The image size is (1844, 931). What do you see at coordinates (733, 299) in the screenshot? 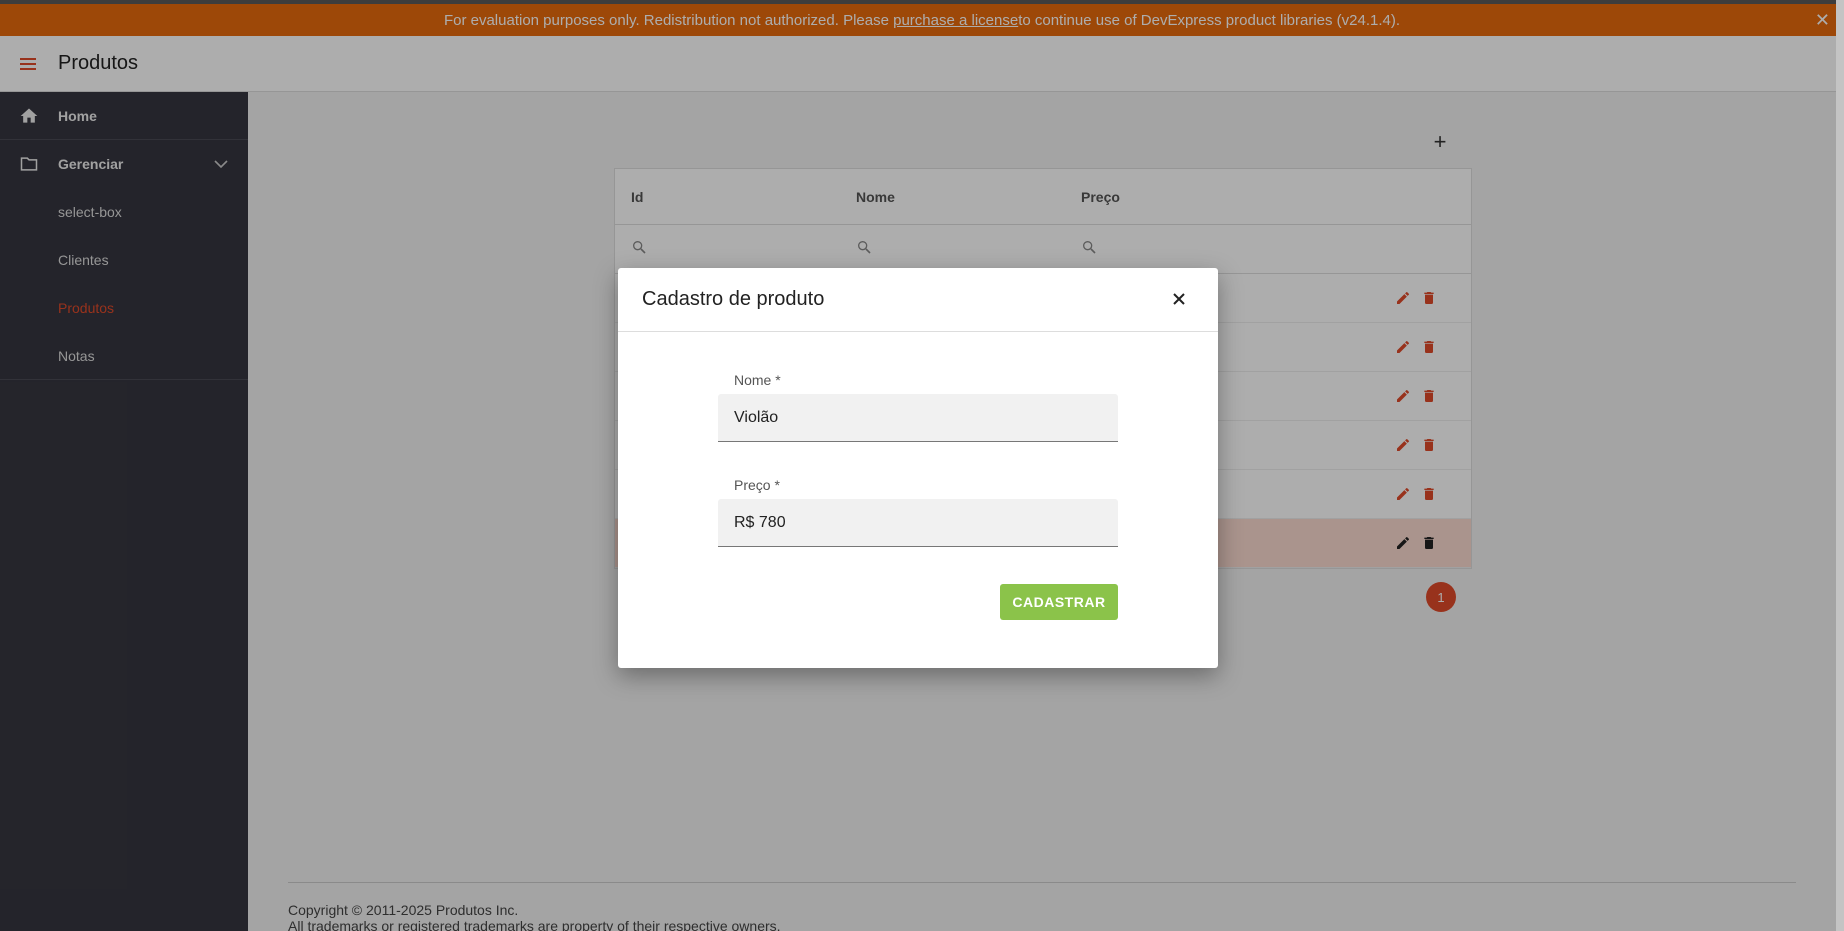
I see `dialog-title: Cadastro de produto` at bounding box center [733, 299].